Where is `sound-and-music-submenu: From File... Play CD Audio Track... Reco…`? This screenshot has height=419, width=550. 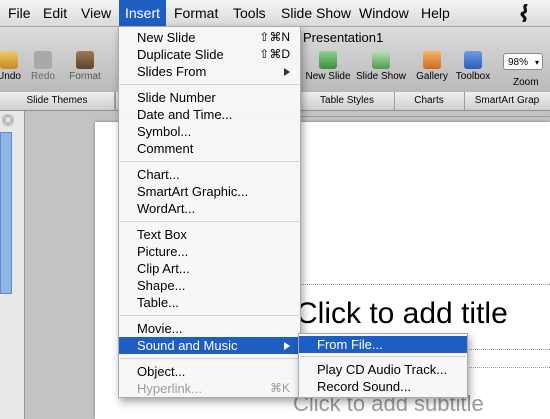 sound-and-music-submenu: From File... Play CD Audio Track... Reco… is located at coordinates (383, 365).